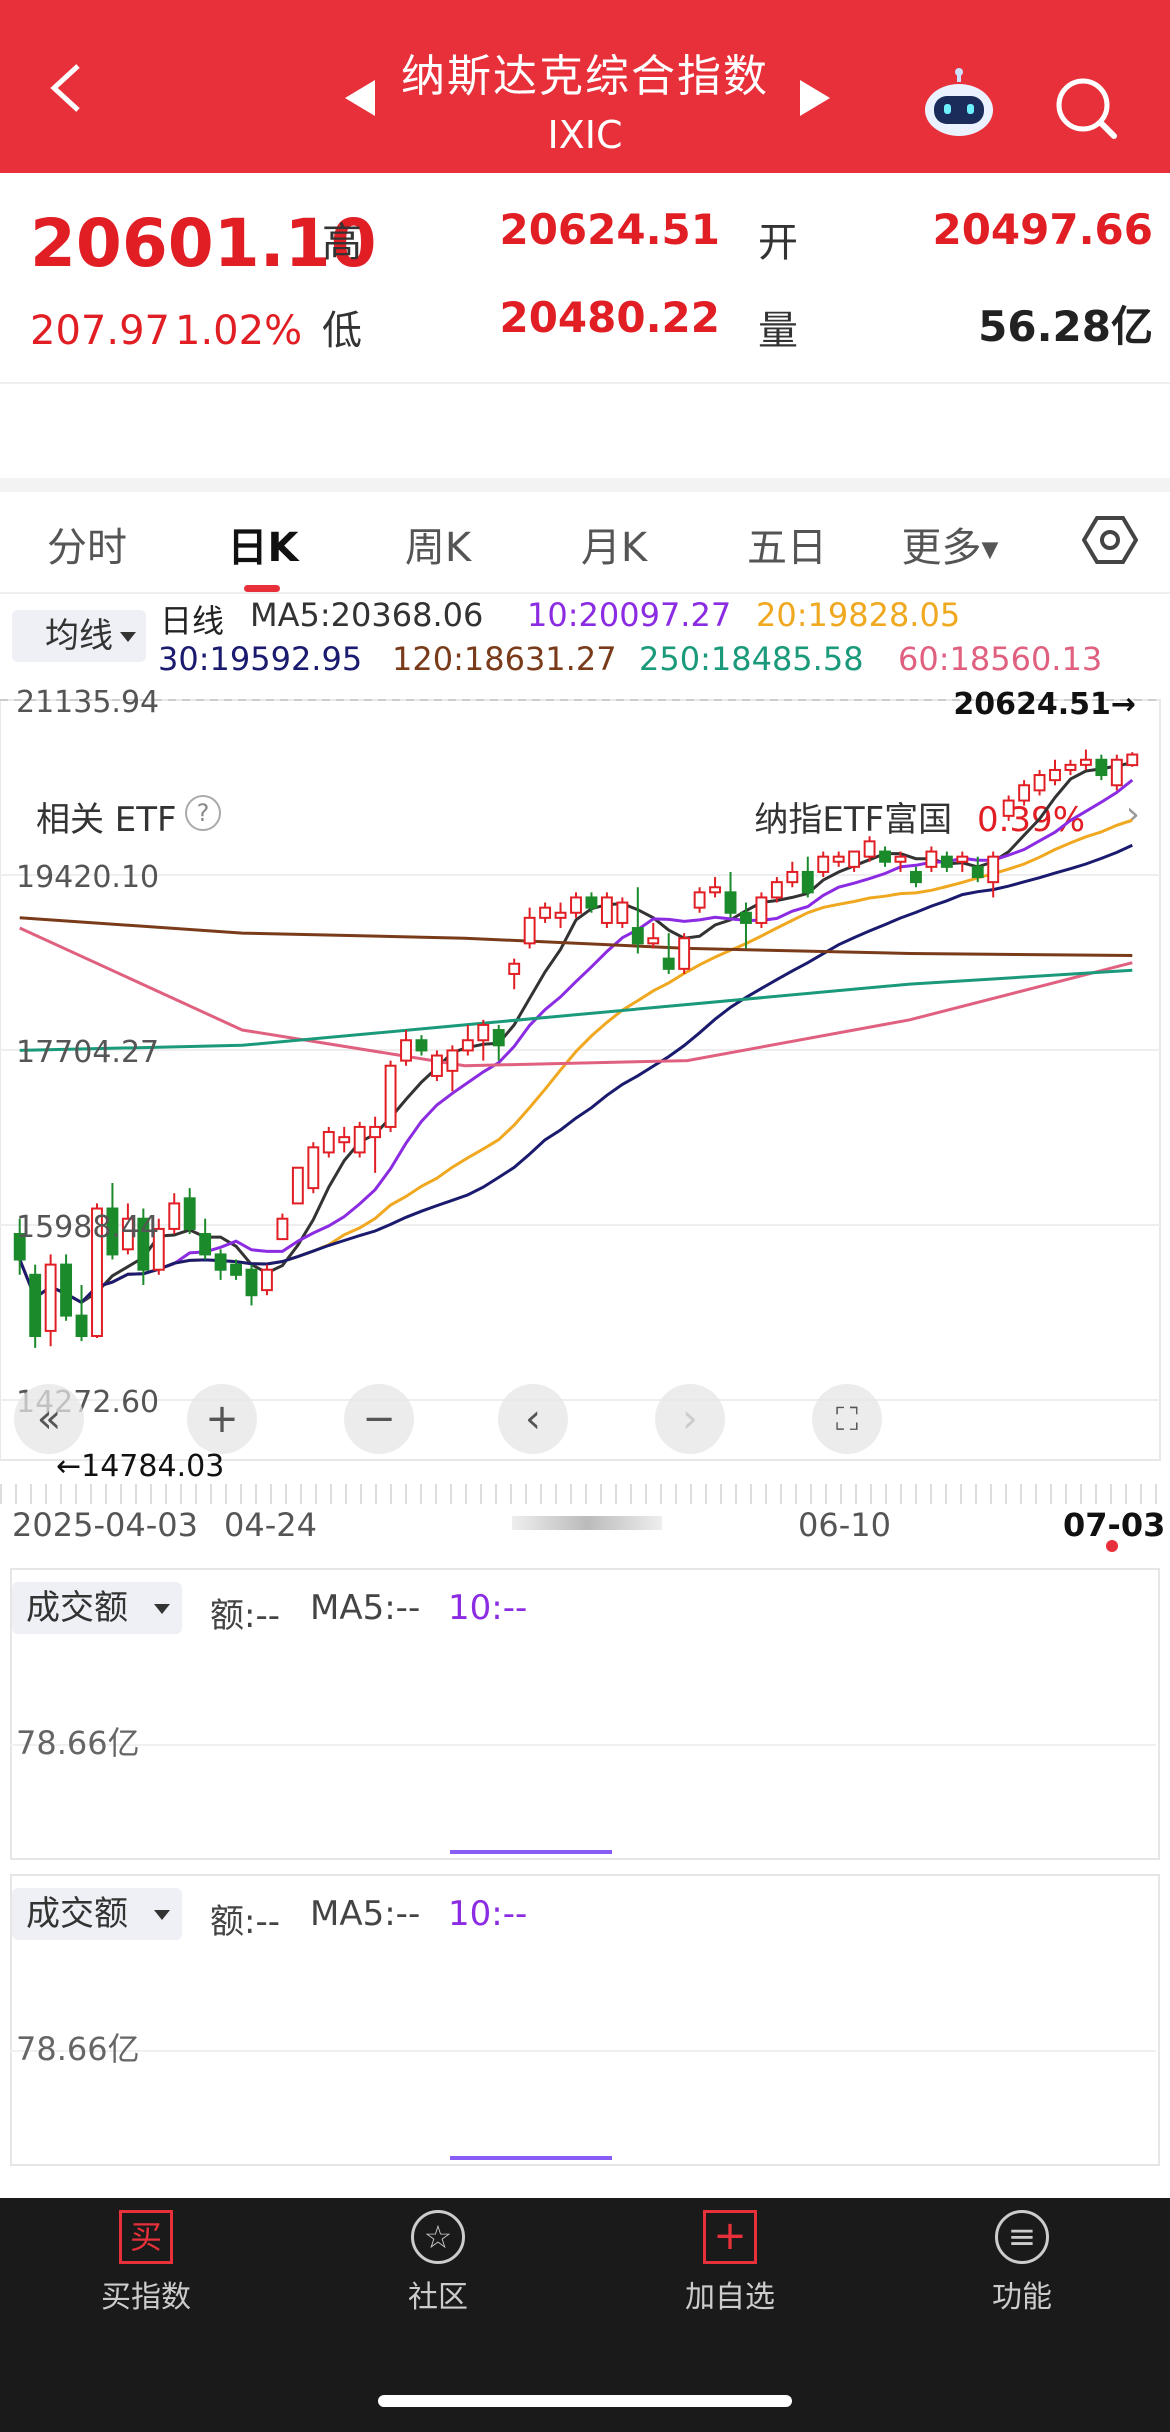 This screenshot has width=1170, height=2432. I want to click on next-index-arrow-icon, so click(815, 98).